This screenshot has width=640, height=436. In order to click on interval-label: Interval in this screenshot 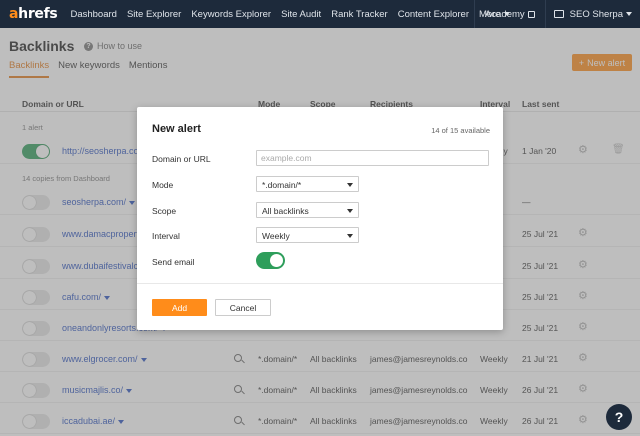, I will do `click(166, 236)`.